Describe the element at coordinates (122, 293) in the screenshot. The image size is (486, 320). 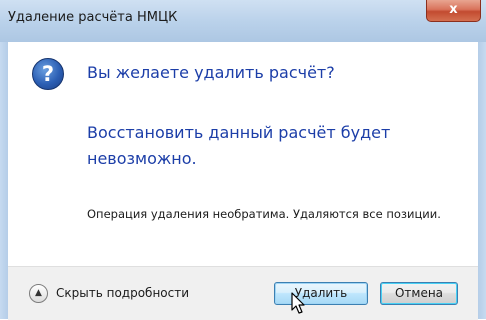
I see `hide-details-toggle: Скрыть подробности` at that location.